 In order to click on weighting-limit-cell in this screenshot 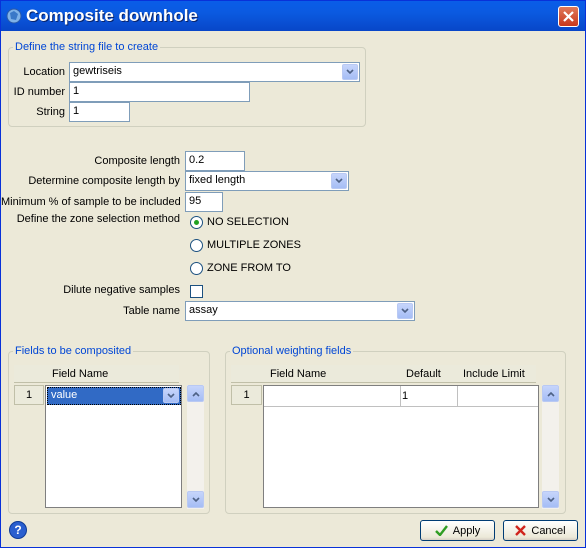, I will do `click(498, 396)`.